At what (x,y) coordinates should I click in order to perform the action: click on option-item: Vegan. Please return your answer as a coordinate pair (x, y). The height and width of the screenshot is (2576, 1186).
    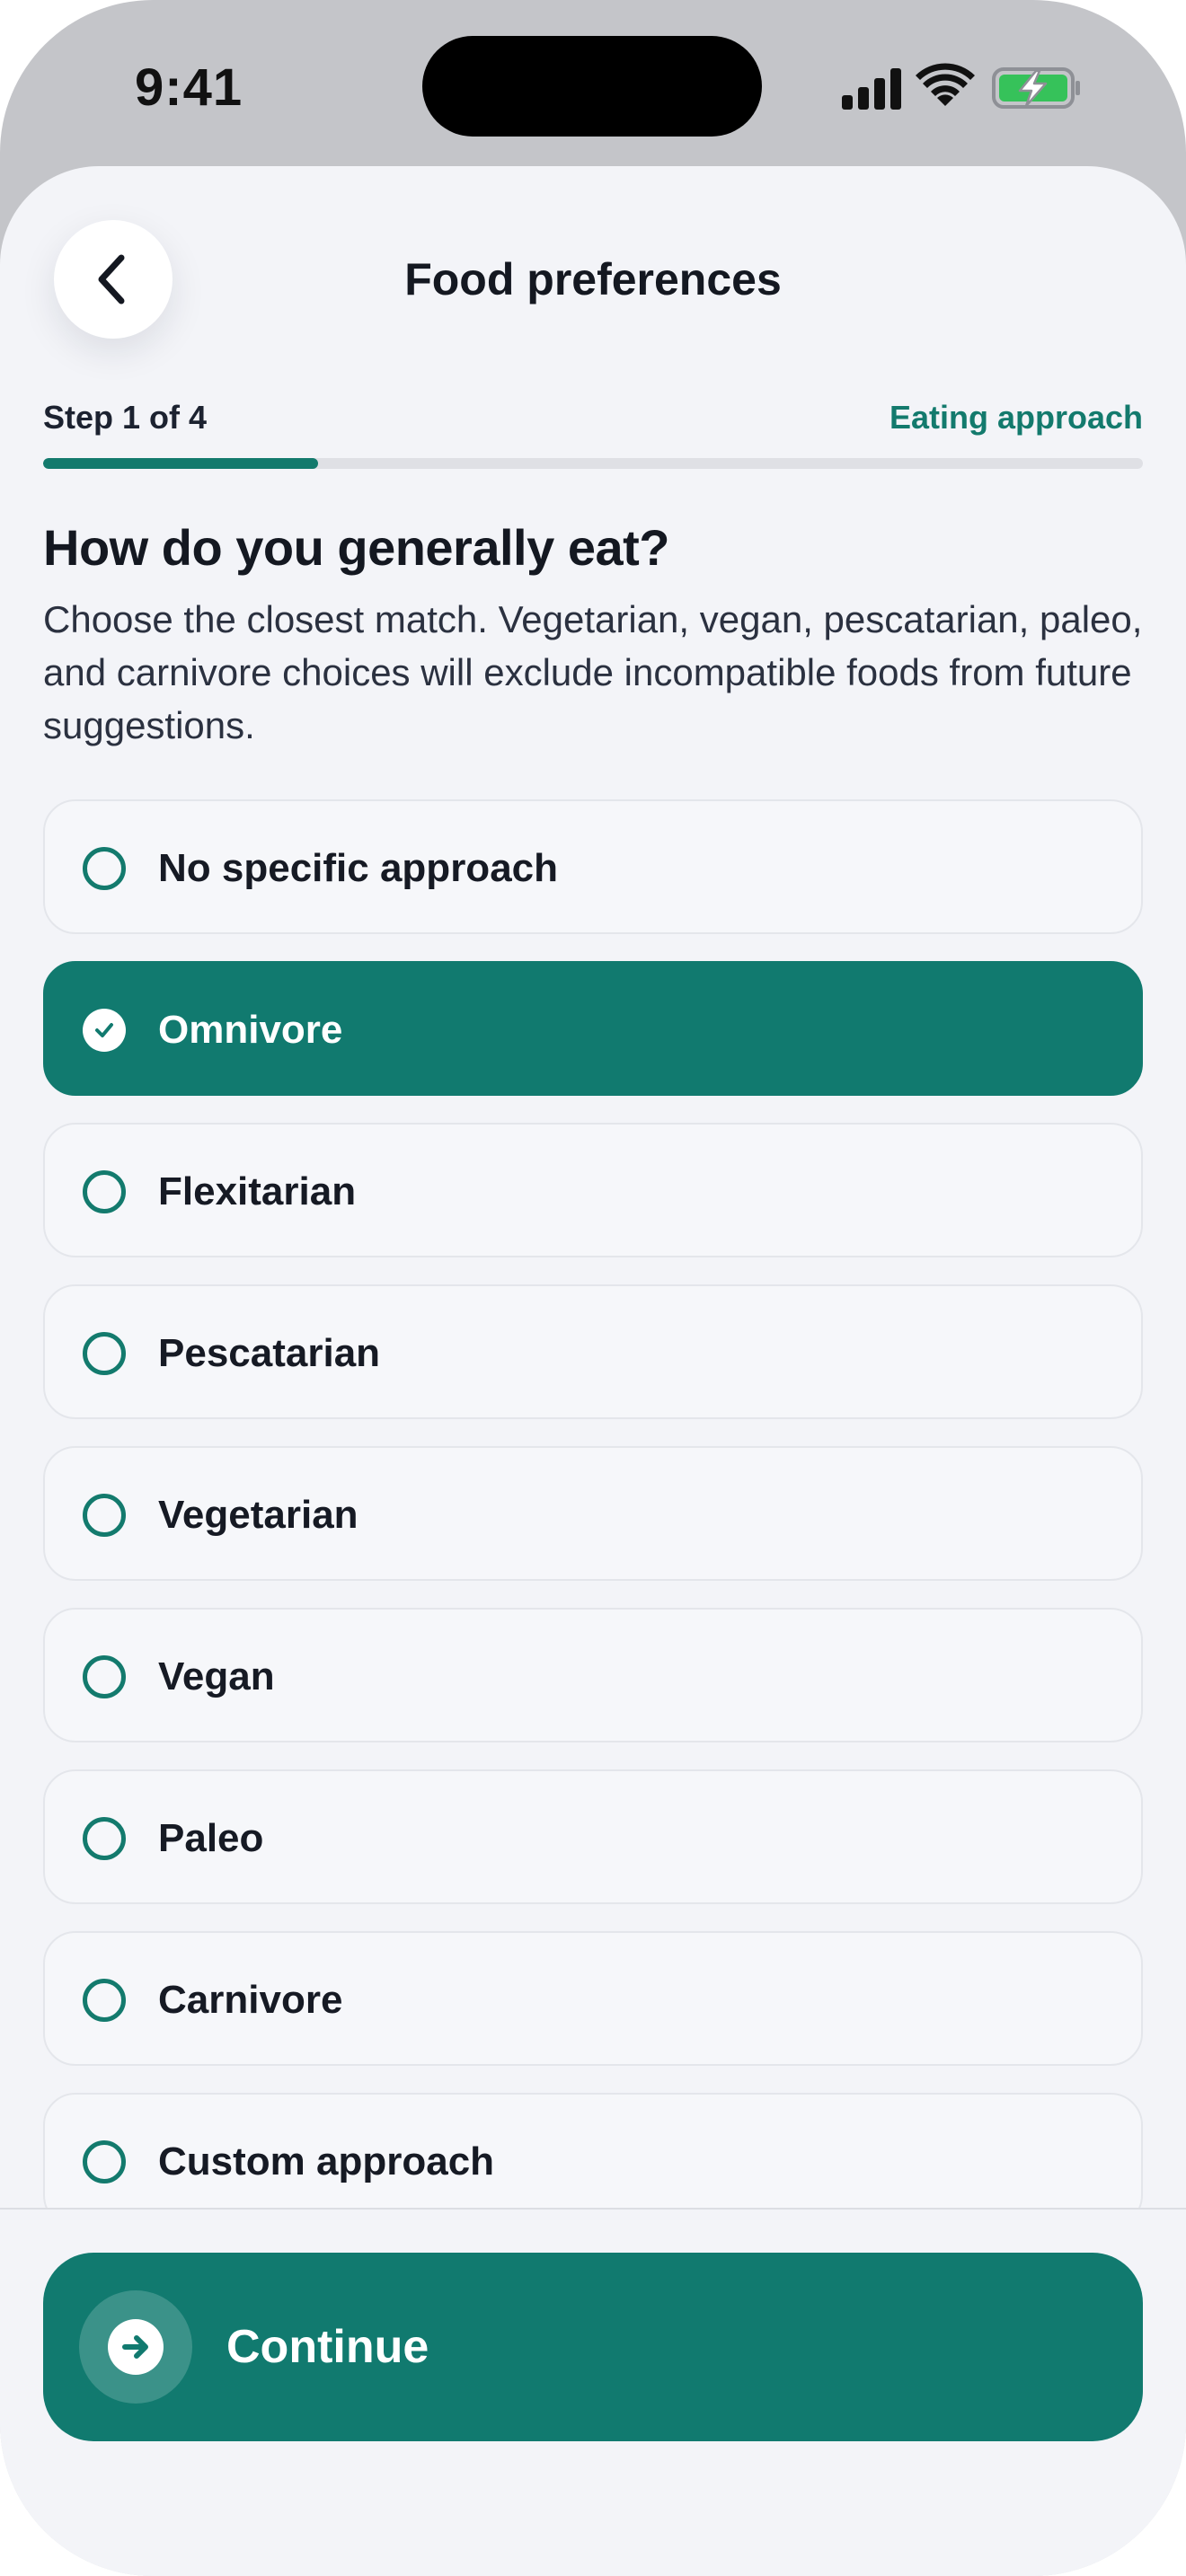
    Looking at the image, I should click on (593, 1675).